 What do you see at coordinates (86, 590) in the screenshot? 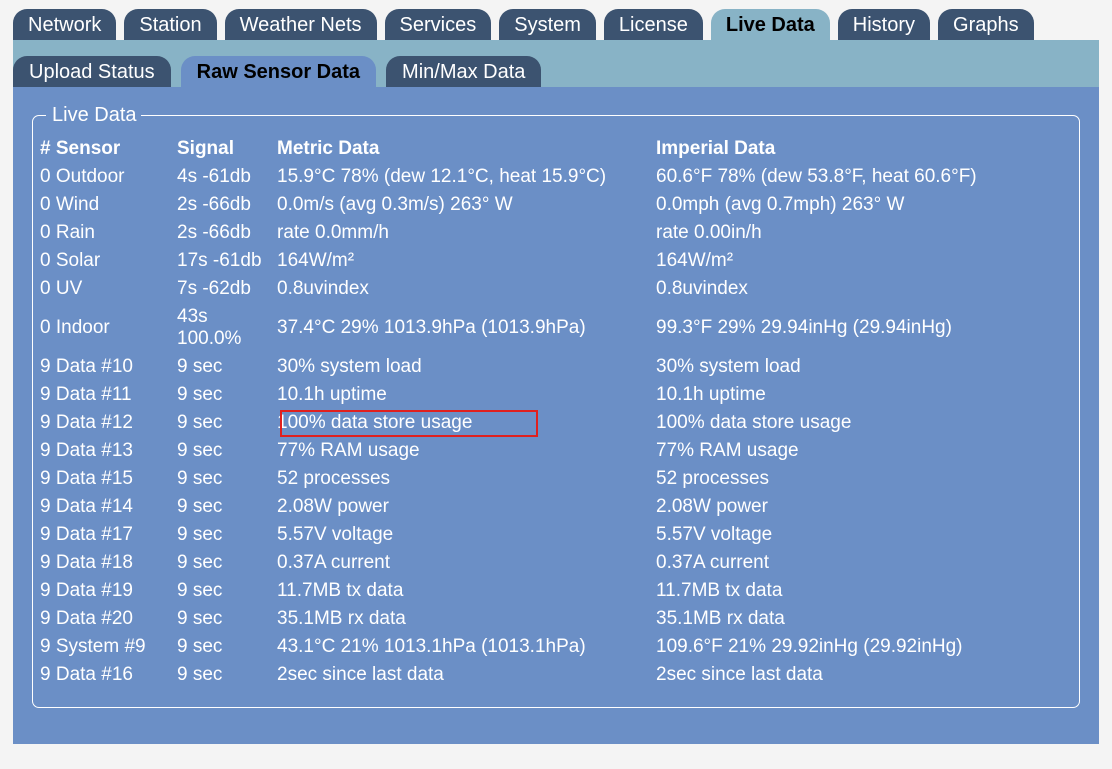
I see `sensor-cell: 9 Data #19` at bounding box center [86, 590].